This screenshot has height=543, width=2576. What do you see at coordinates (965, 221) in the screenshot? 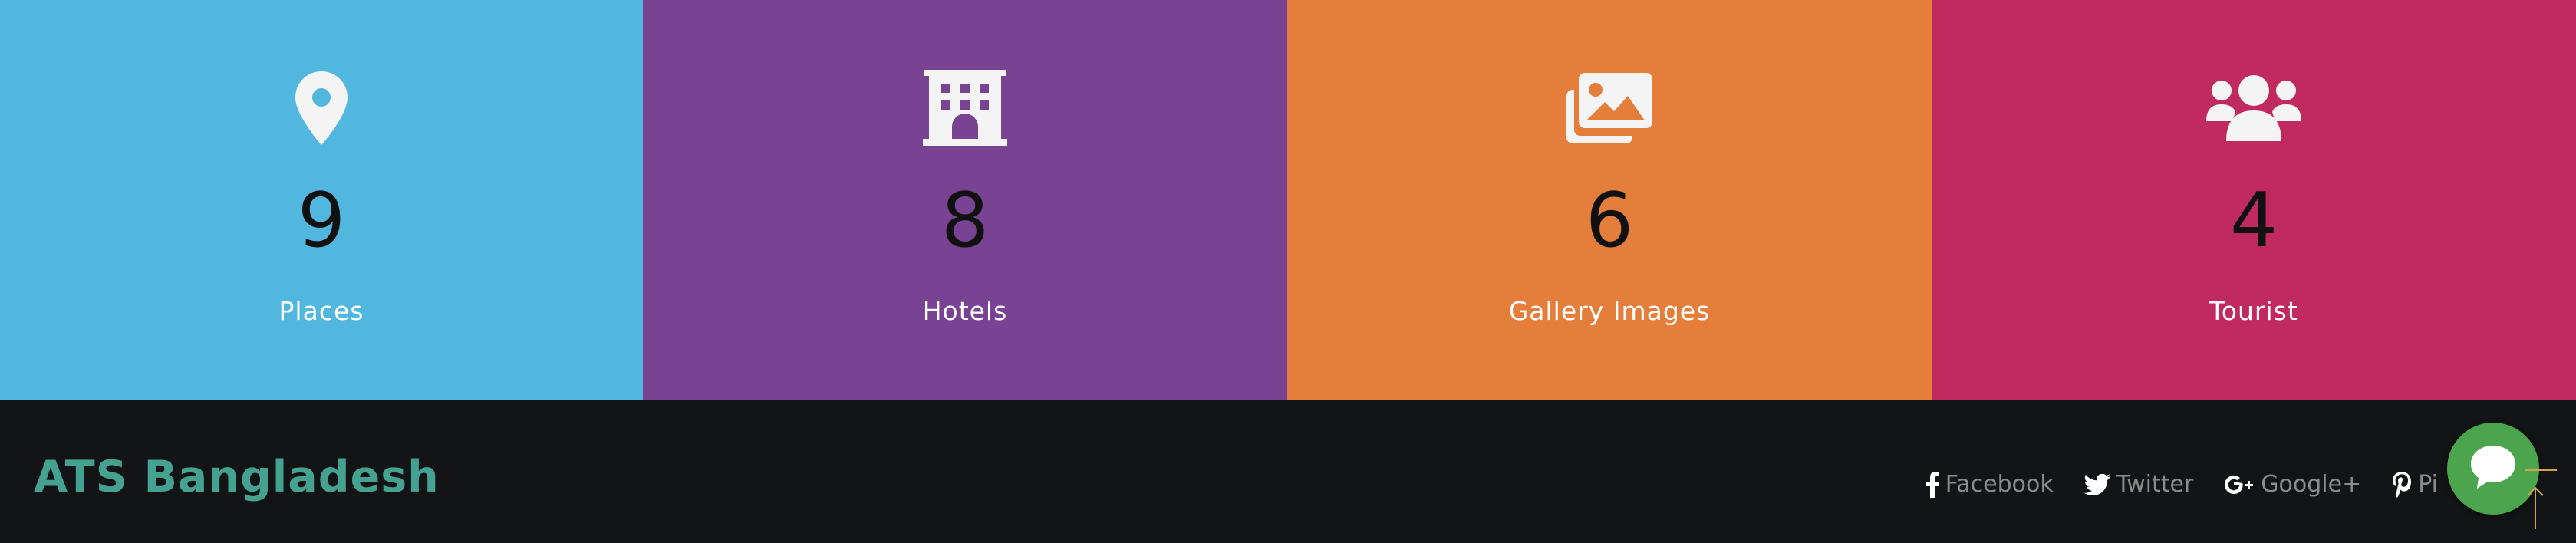
I see `hotels-count: 8` at bounding box center [965, 221].